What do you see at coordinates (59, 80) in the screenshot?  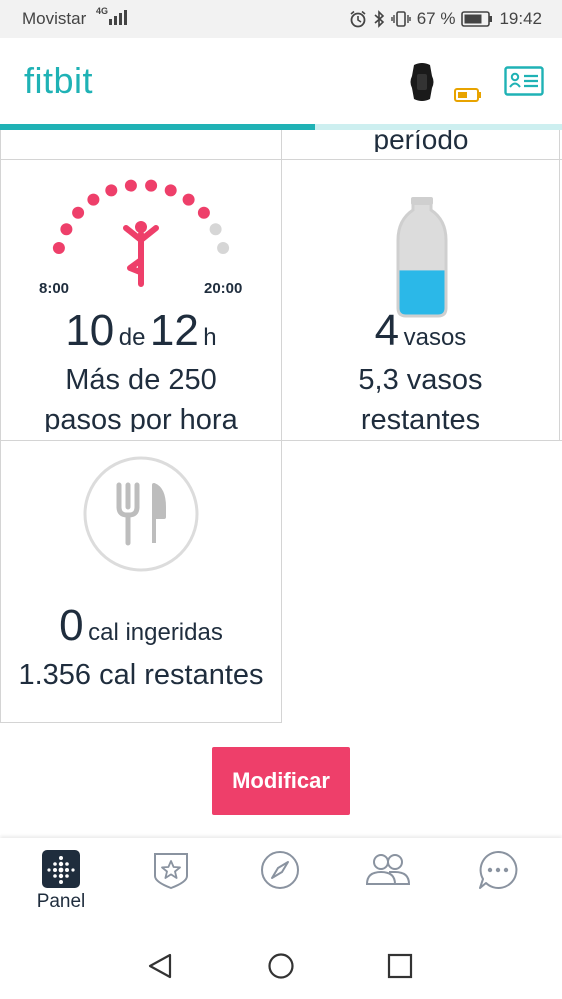 I see `fitbit-logo: fitbit` at bounding box center [59, 80].